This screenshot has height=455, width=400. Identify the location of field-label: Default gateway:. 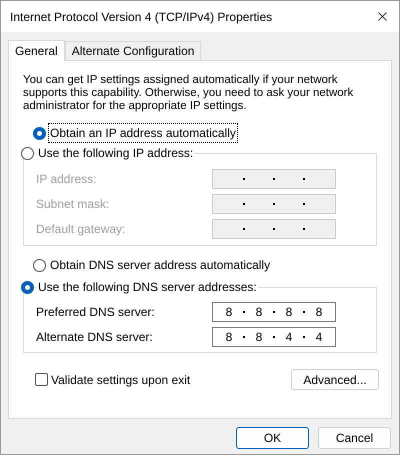
(81, 229).